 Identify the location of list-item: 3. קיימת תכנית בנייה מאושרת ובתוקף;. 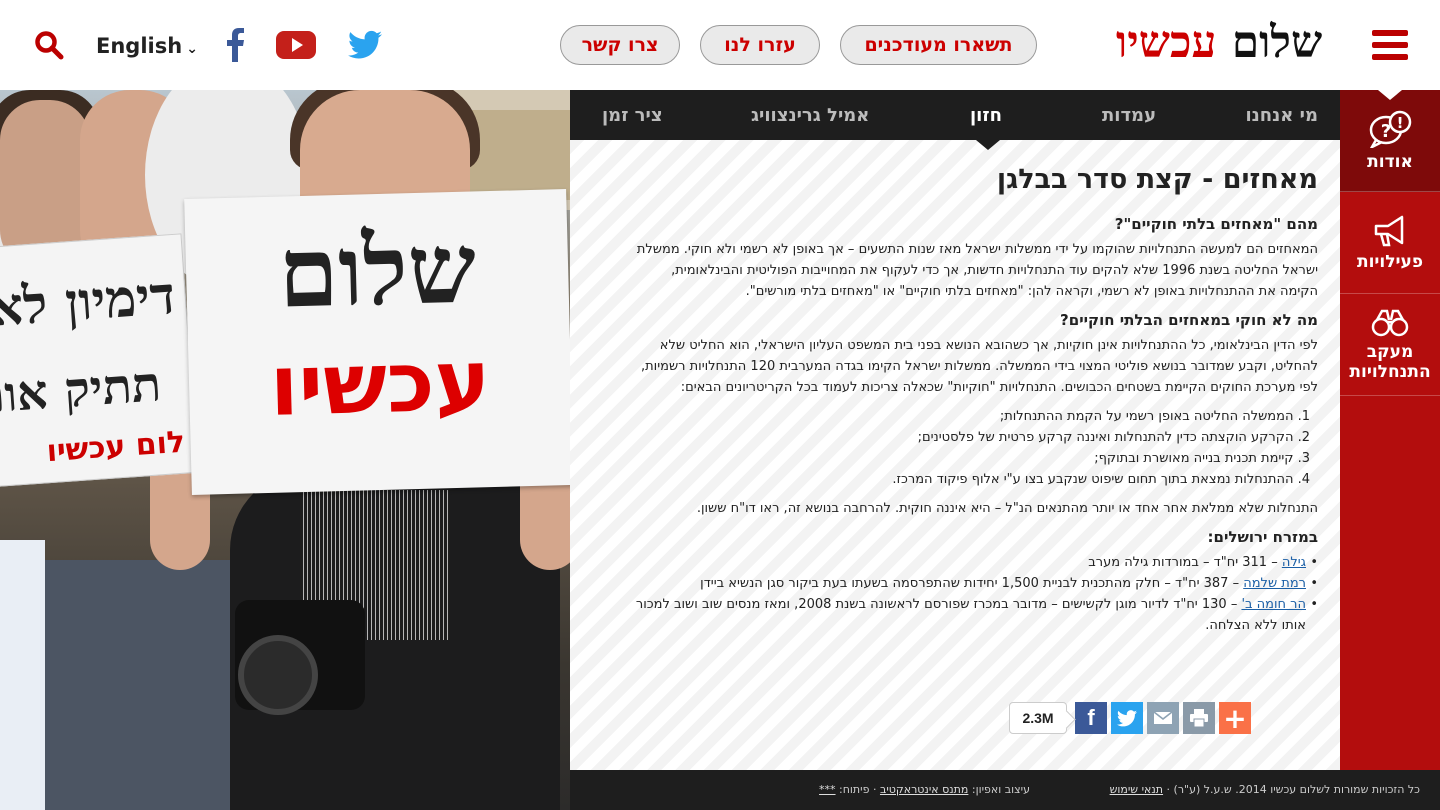
(1202, 458).